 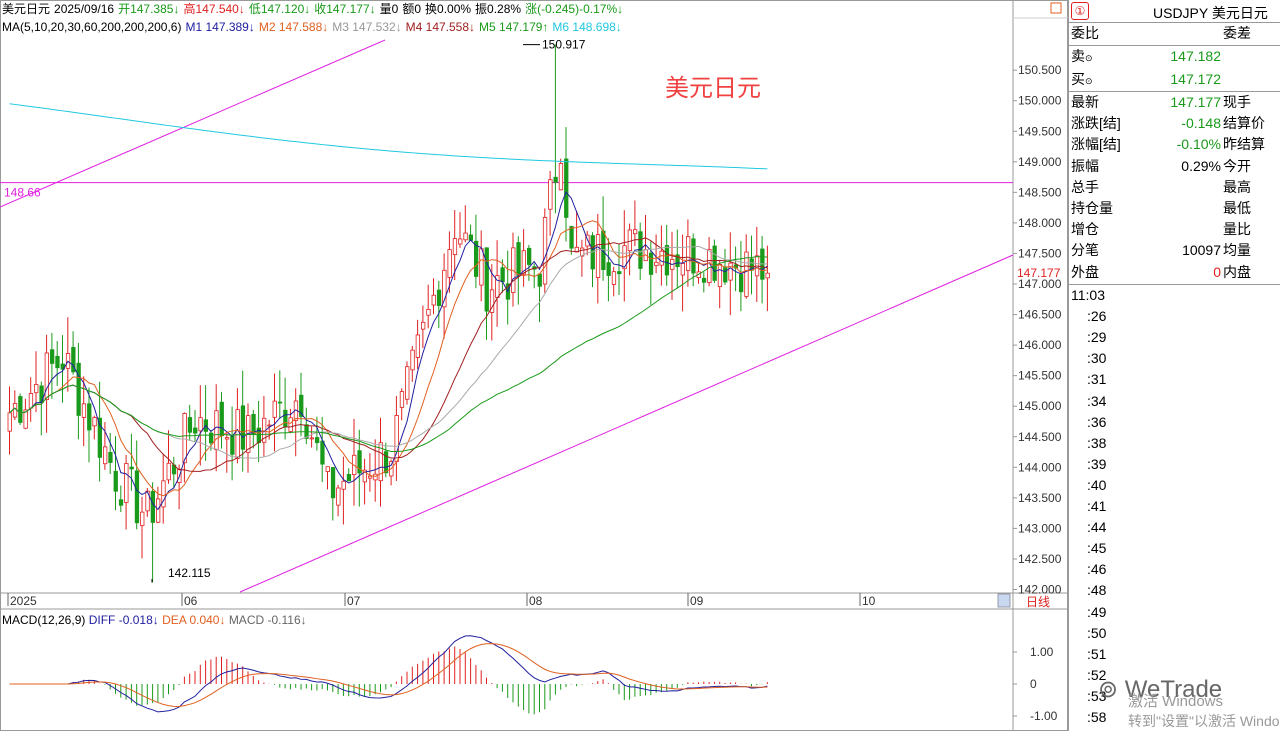 What do you see at coordinates (214, 9) in the screenshot?
I see `high-value: 高147.540↓` at bounding box center [214, 9].